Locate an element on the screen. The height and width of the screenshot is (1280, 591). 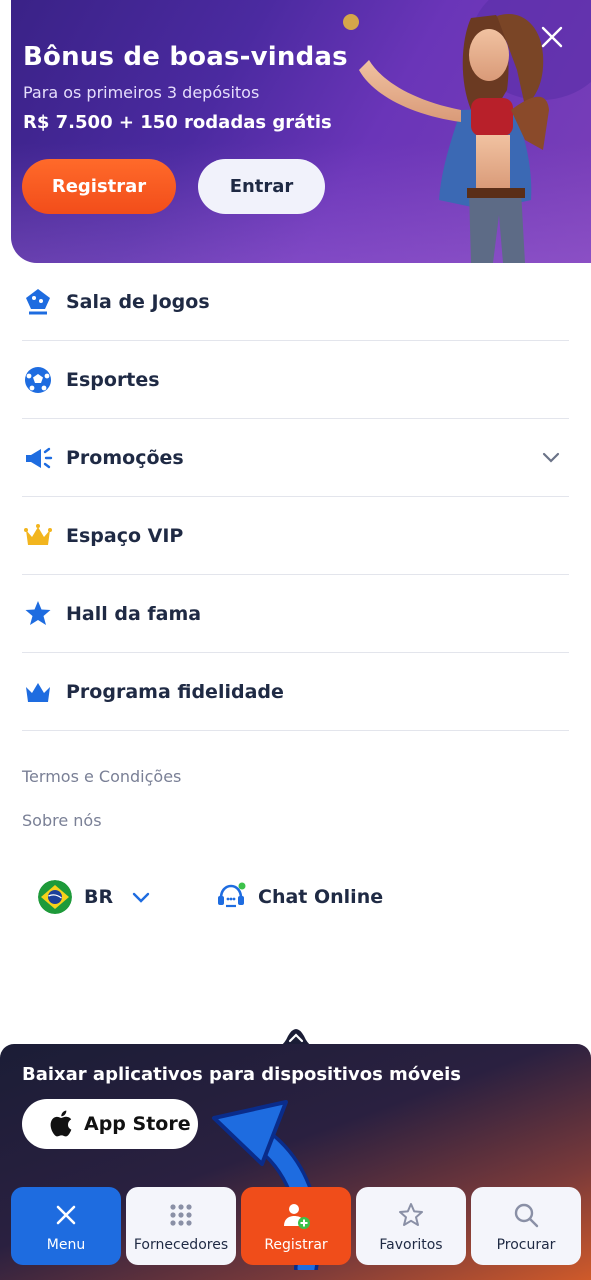
hero-title: Bônus de boas-vindas is located at coordinates (185, 57).